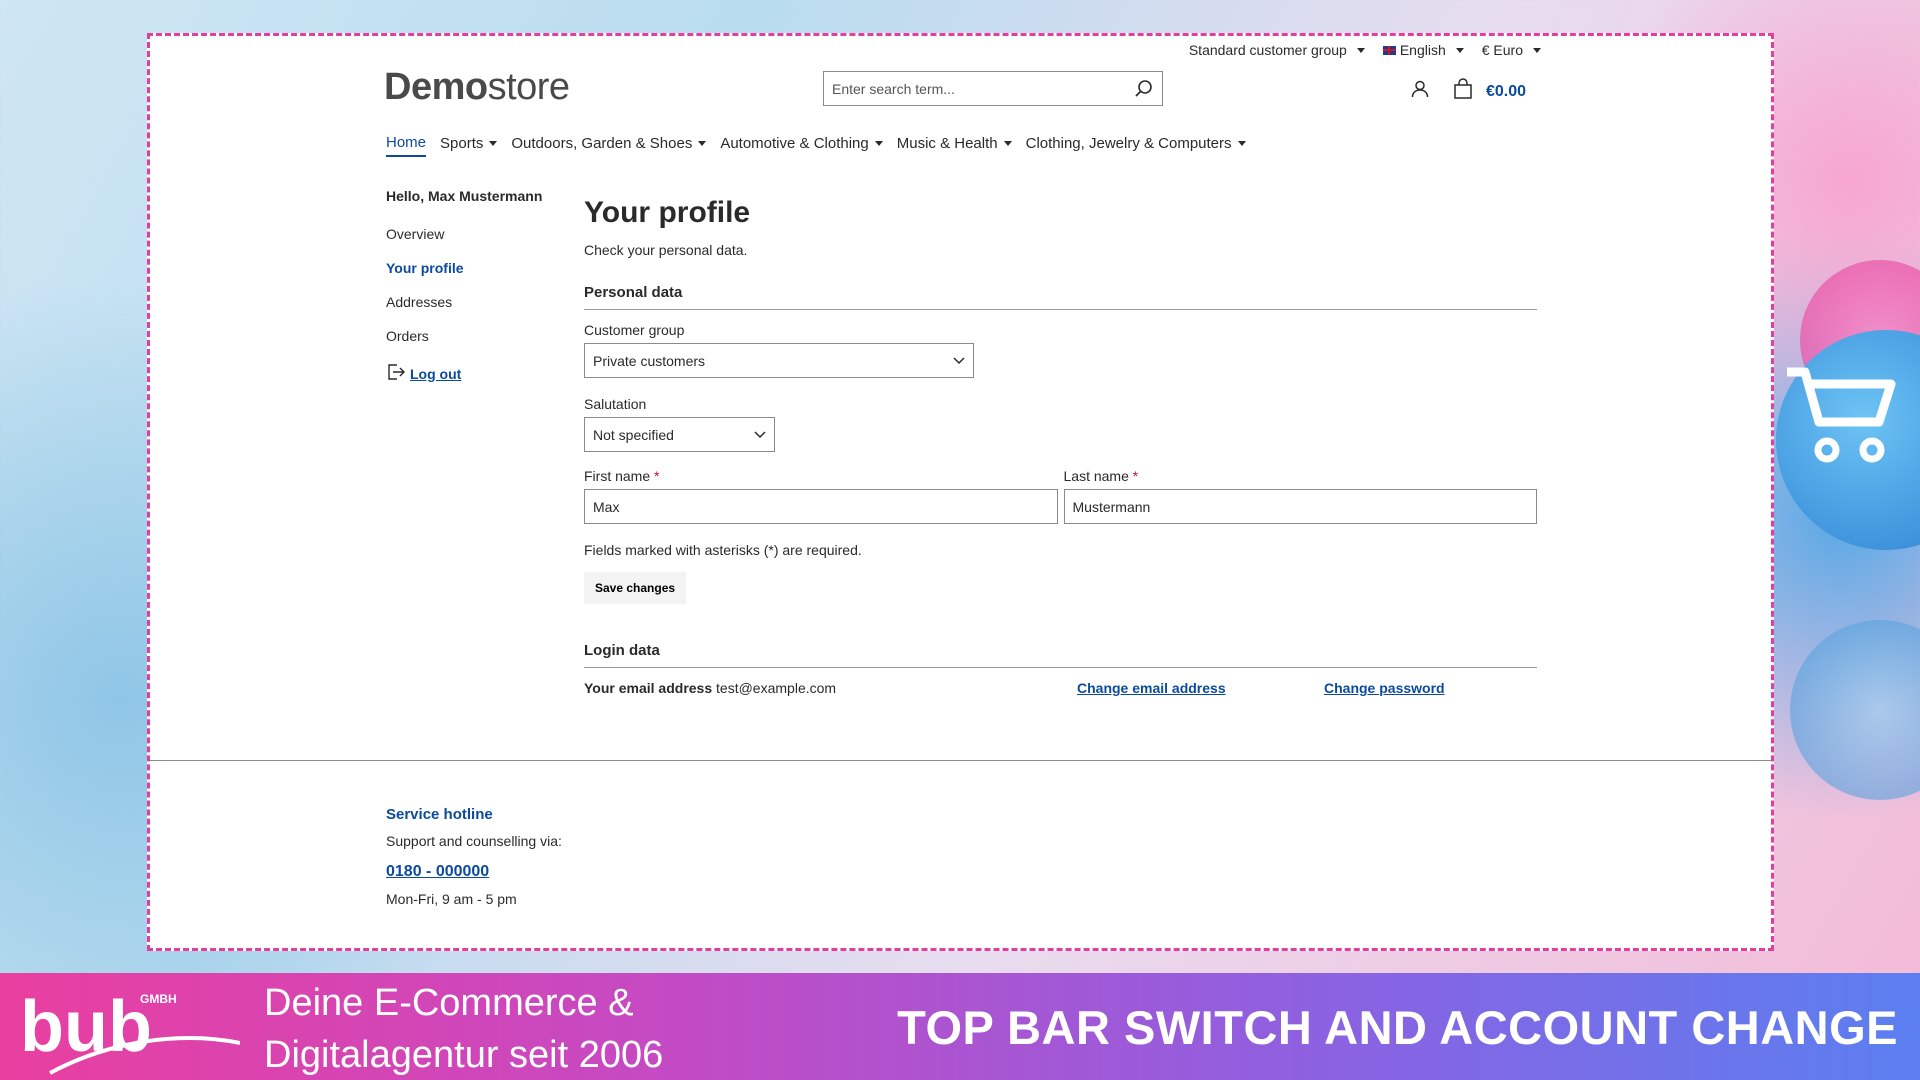 This screenshot has width=1920, height=1080. I want to click on logout-icon, so click(396, 373).